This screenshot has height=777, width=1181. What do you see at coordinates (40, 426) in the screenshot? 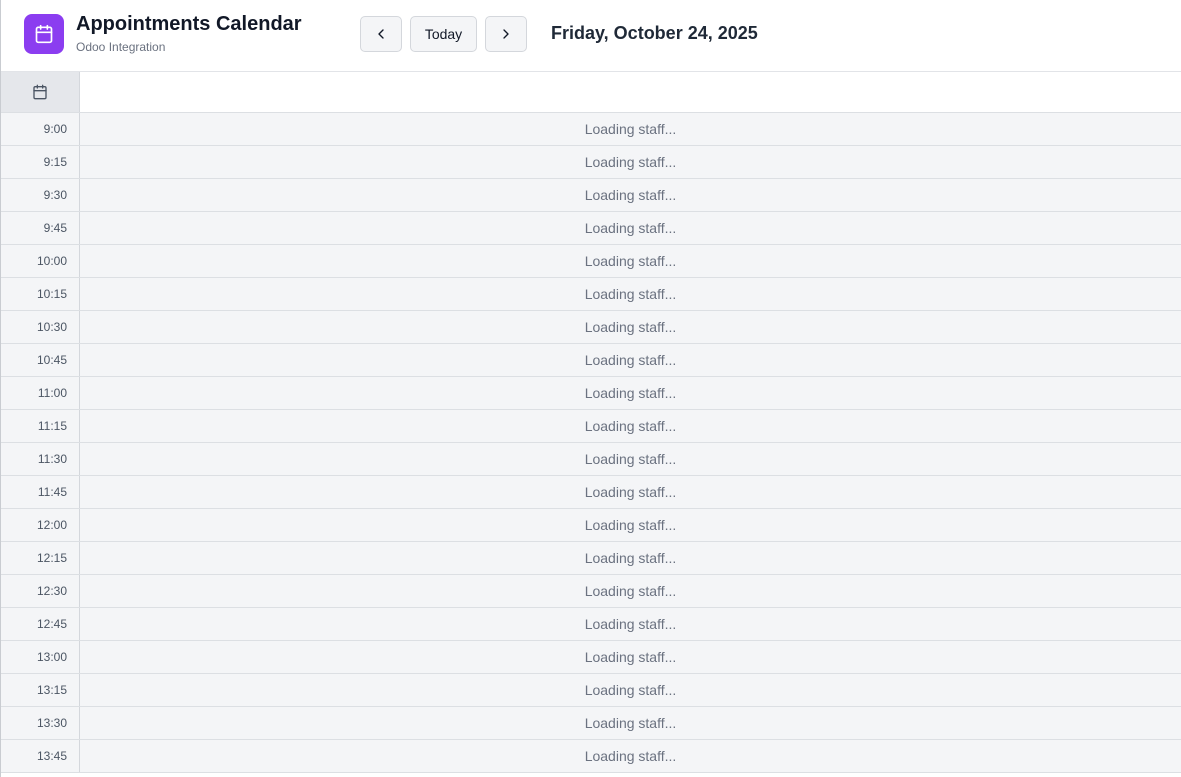
I see `time-label: 11:15` at bounding box center [40, 426].